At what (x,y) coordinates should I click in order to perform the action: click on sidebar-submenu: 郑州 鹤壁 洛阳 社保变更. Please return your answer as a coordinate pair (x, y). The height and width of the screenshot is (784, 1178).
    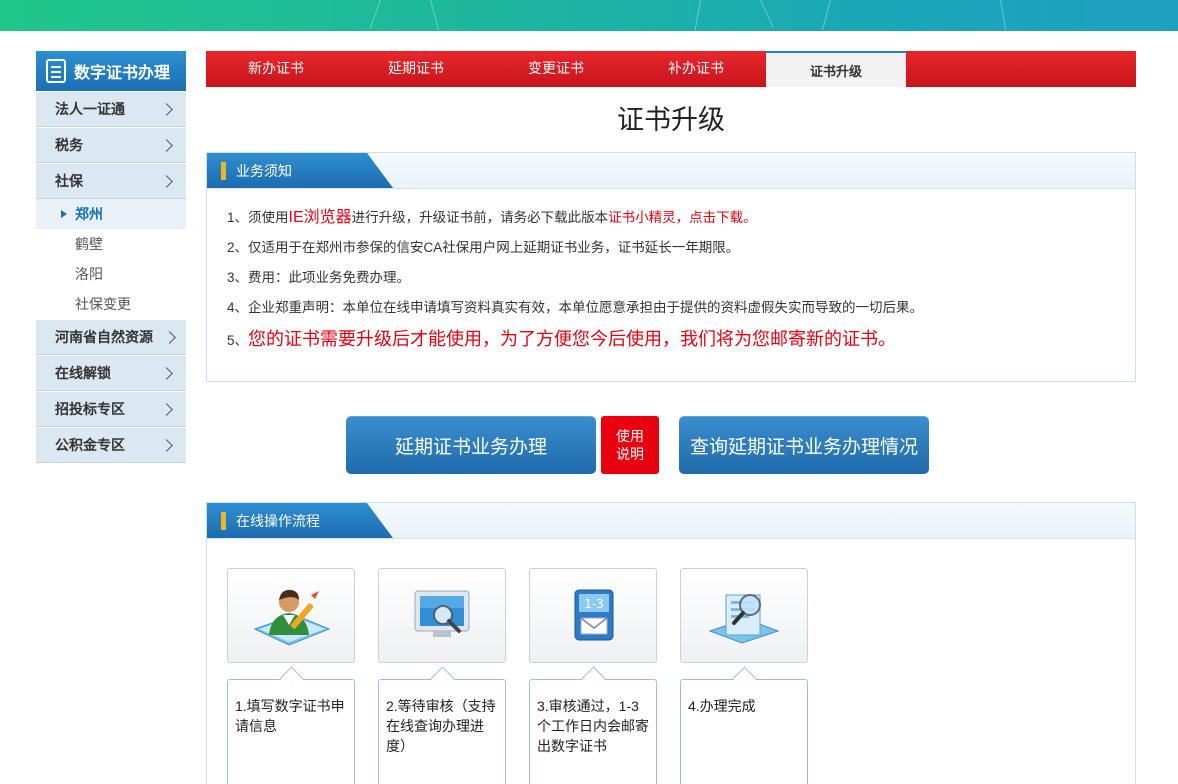
    Looking at the image, I should click on (111, 259).